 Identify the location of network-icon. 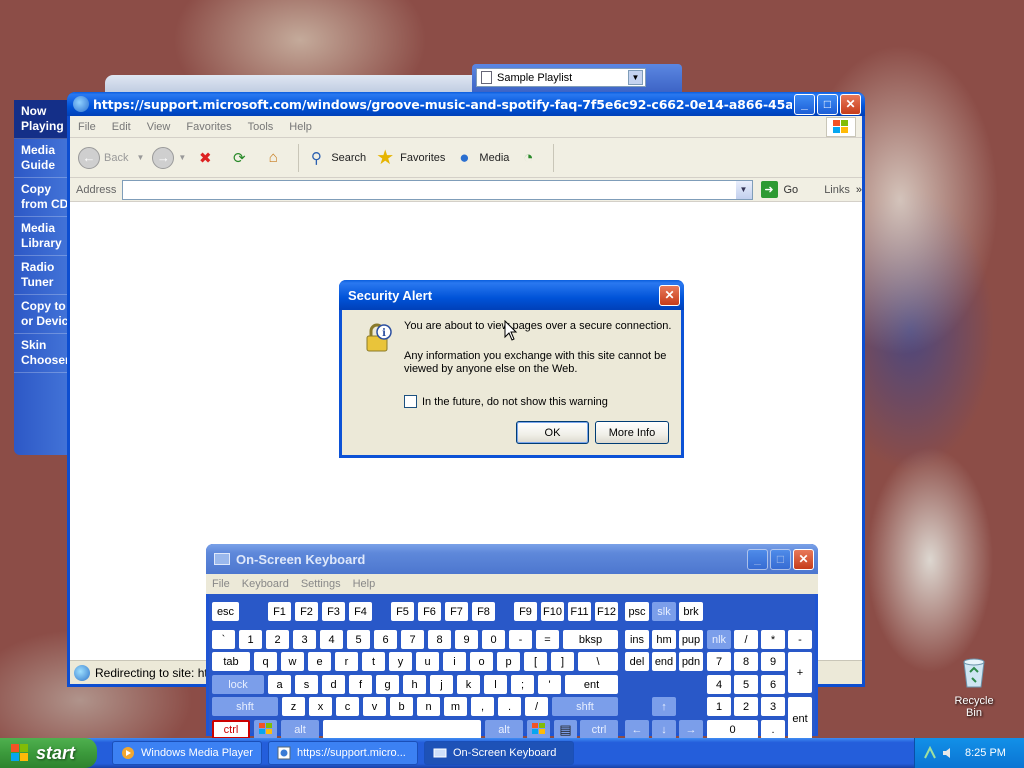
(930, 753).